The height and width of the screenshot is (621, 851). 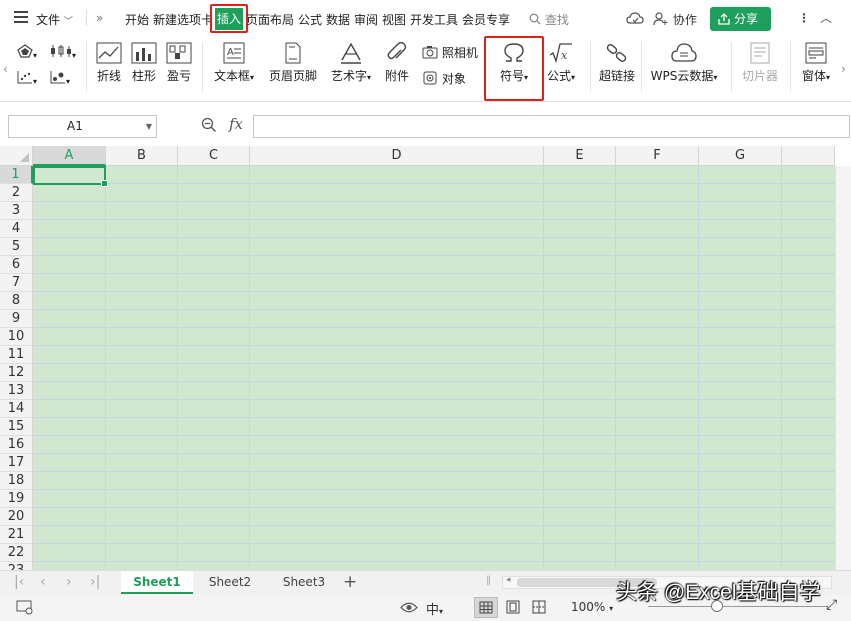 I want to click on hamburger-icon, so click(x=21, y=17).